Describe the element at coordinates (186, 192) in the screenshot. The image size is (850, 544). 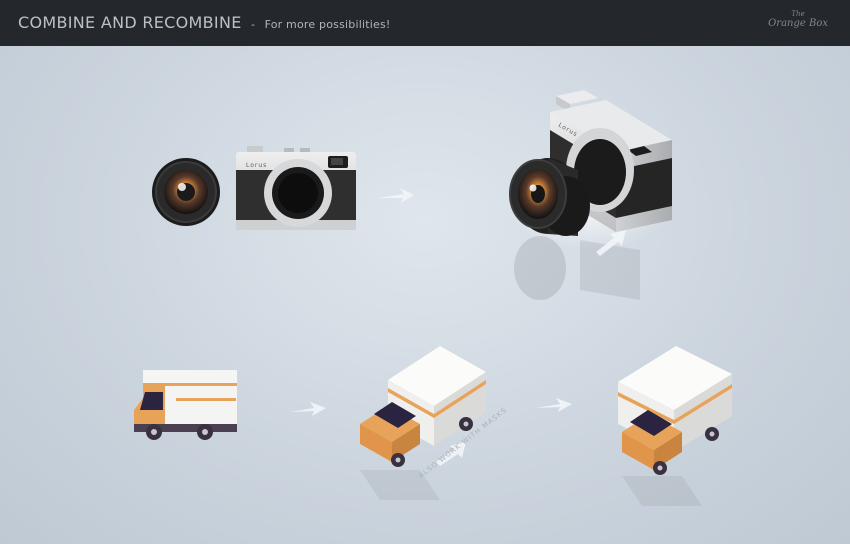
I see `flat-lens` at that location.